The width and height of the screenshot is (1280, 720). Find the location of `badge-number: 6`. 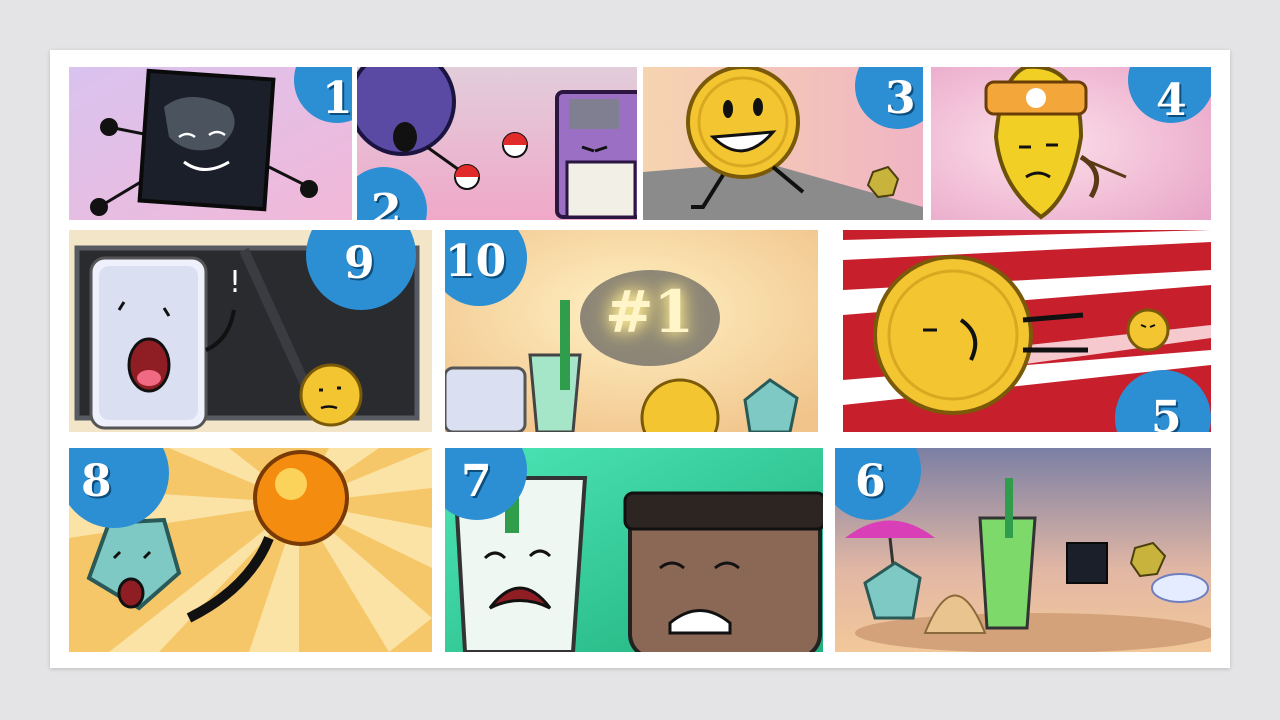

badge-number: 6 is located at coordinates (870, 481).